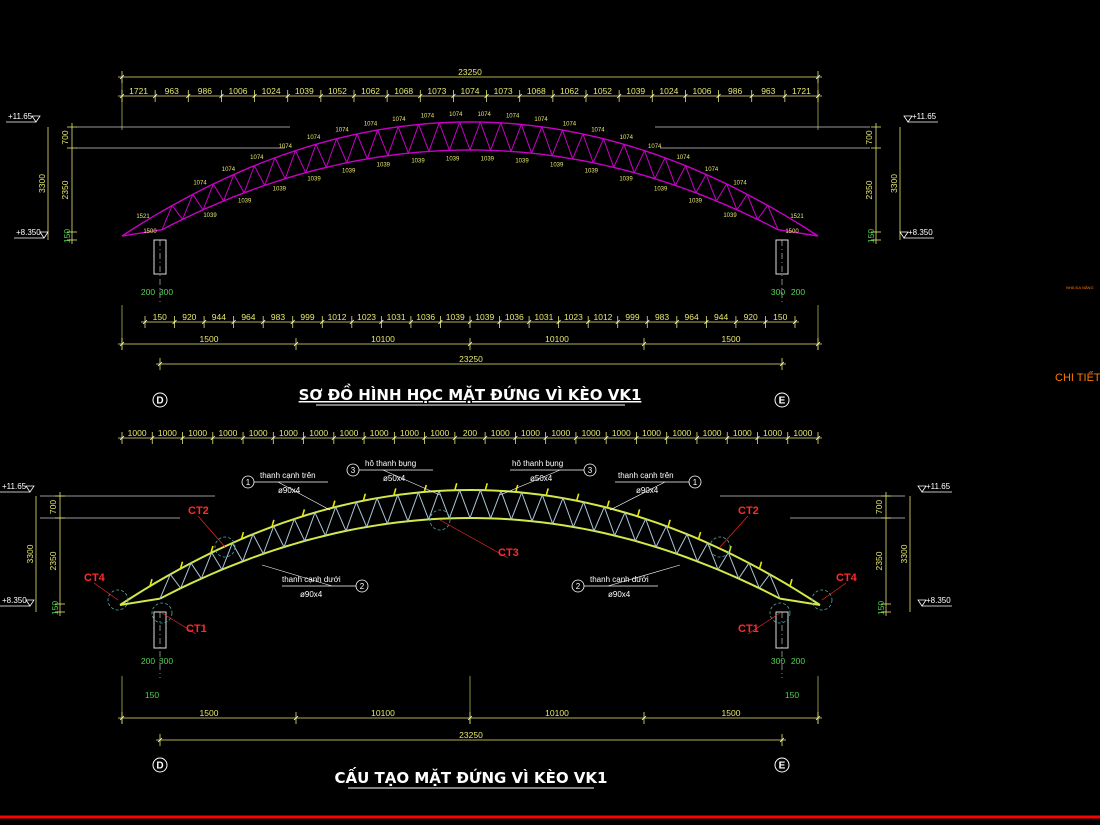 The height and width of the screenshot is (825, 1100). What do you see at coordinates (751, 317) in the screenshot?
I see `top-bottom-dim-chain-label: 920` at bounding box center [751, 317].